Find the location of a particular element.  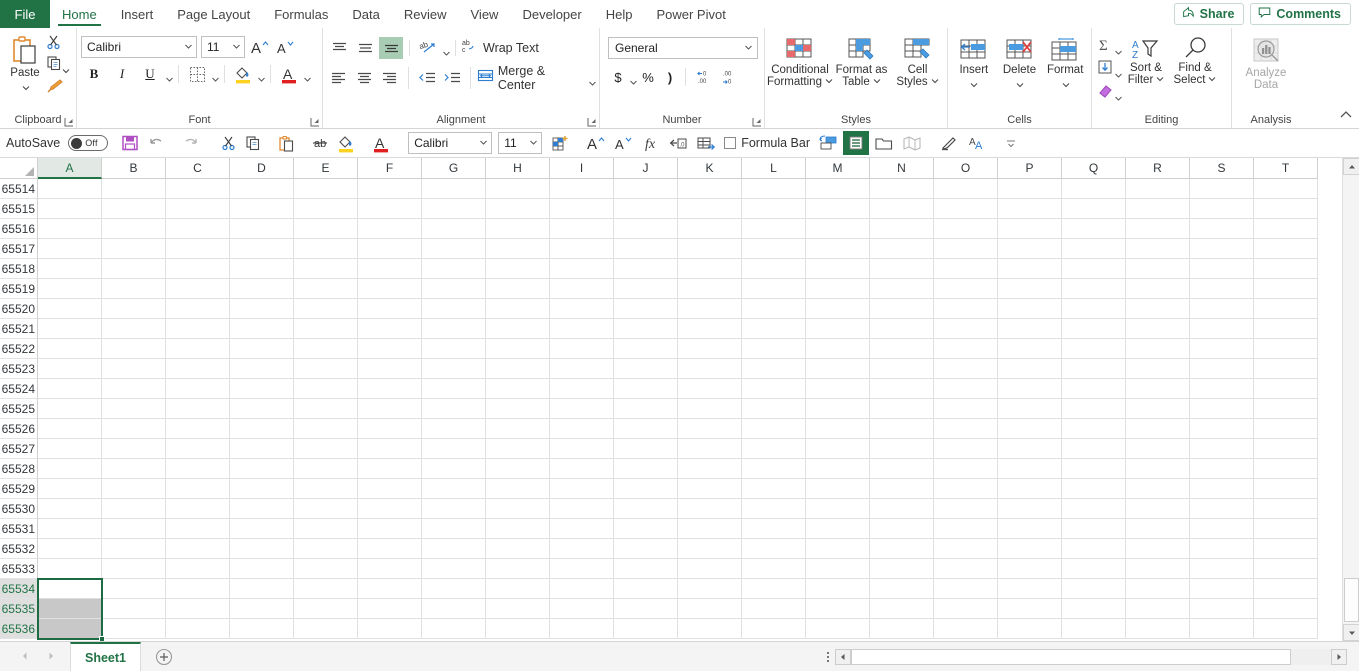

cell-K65535 is located at coordinates (710, 609).